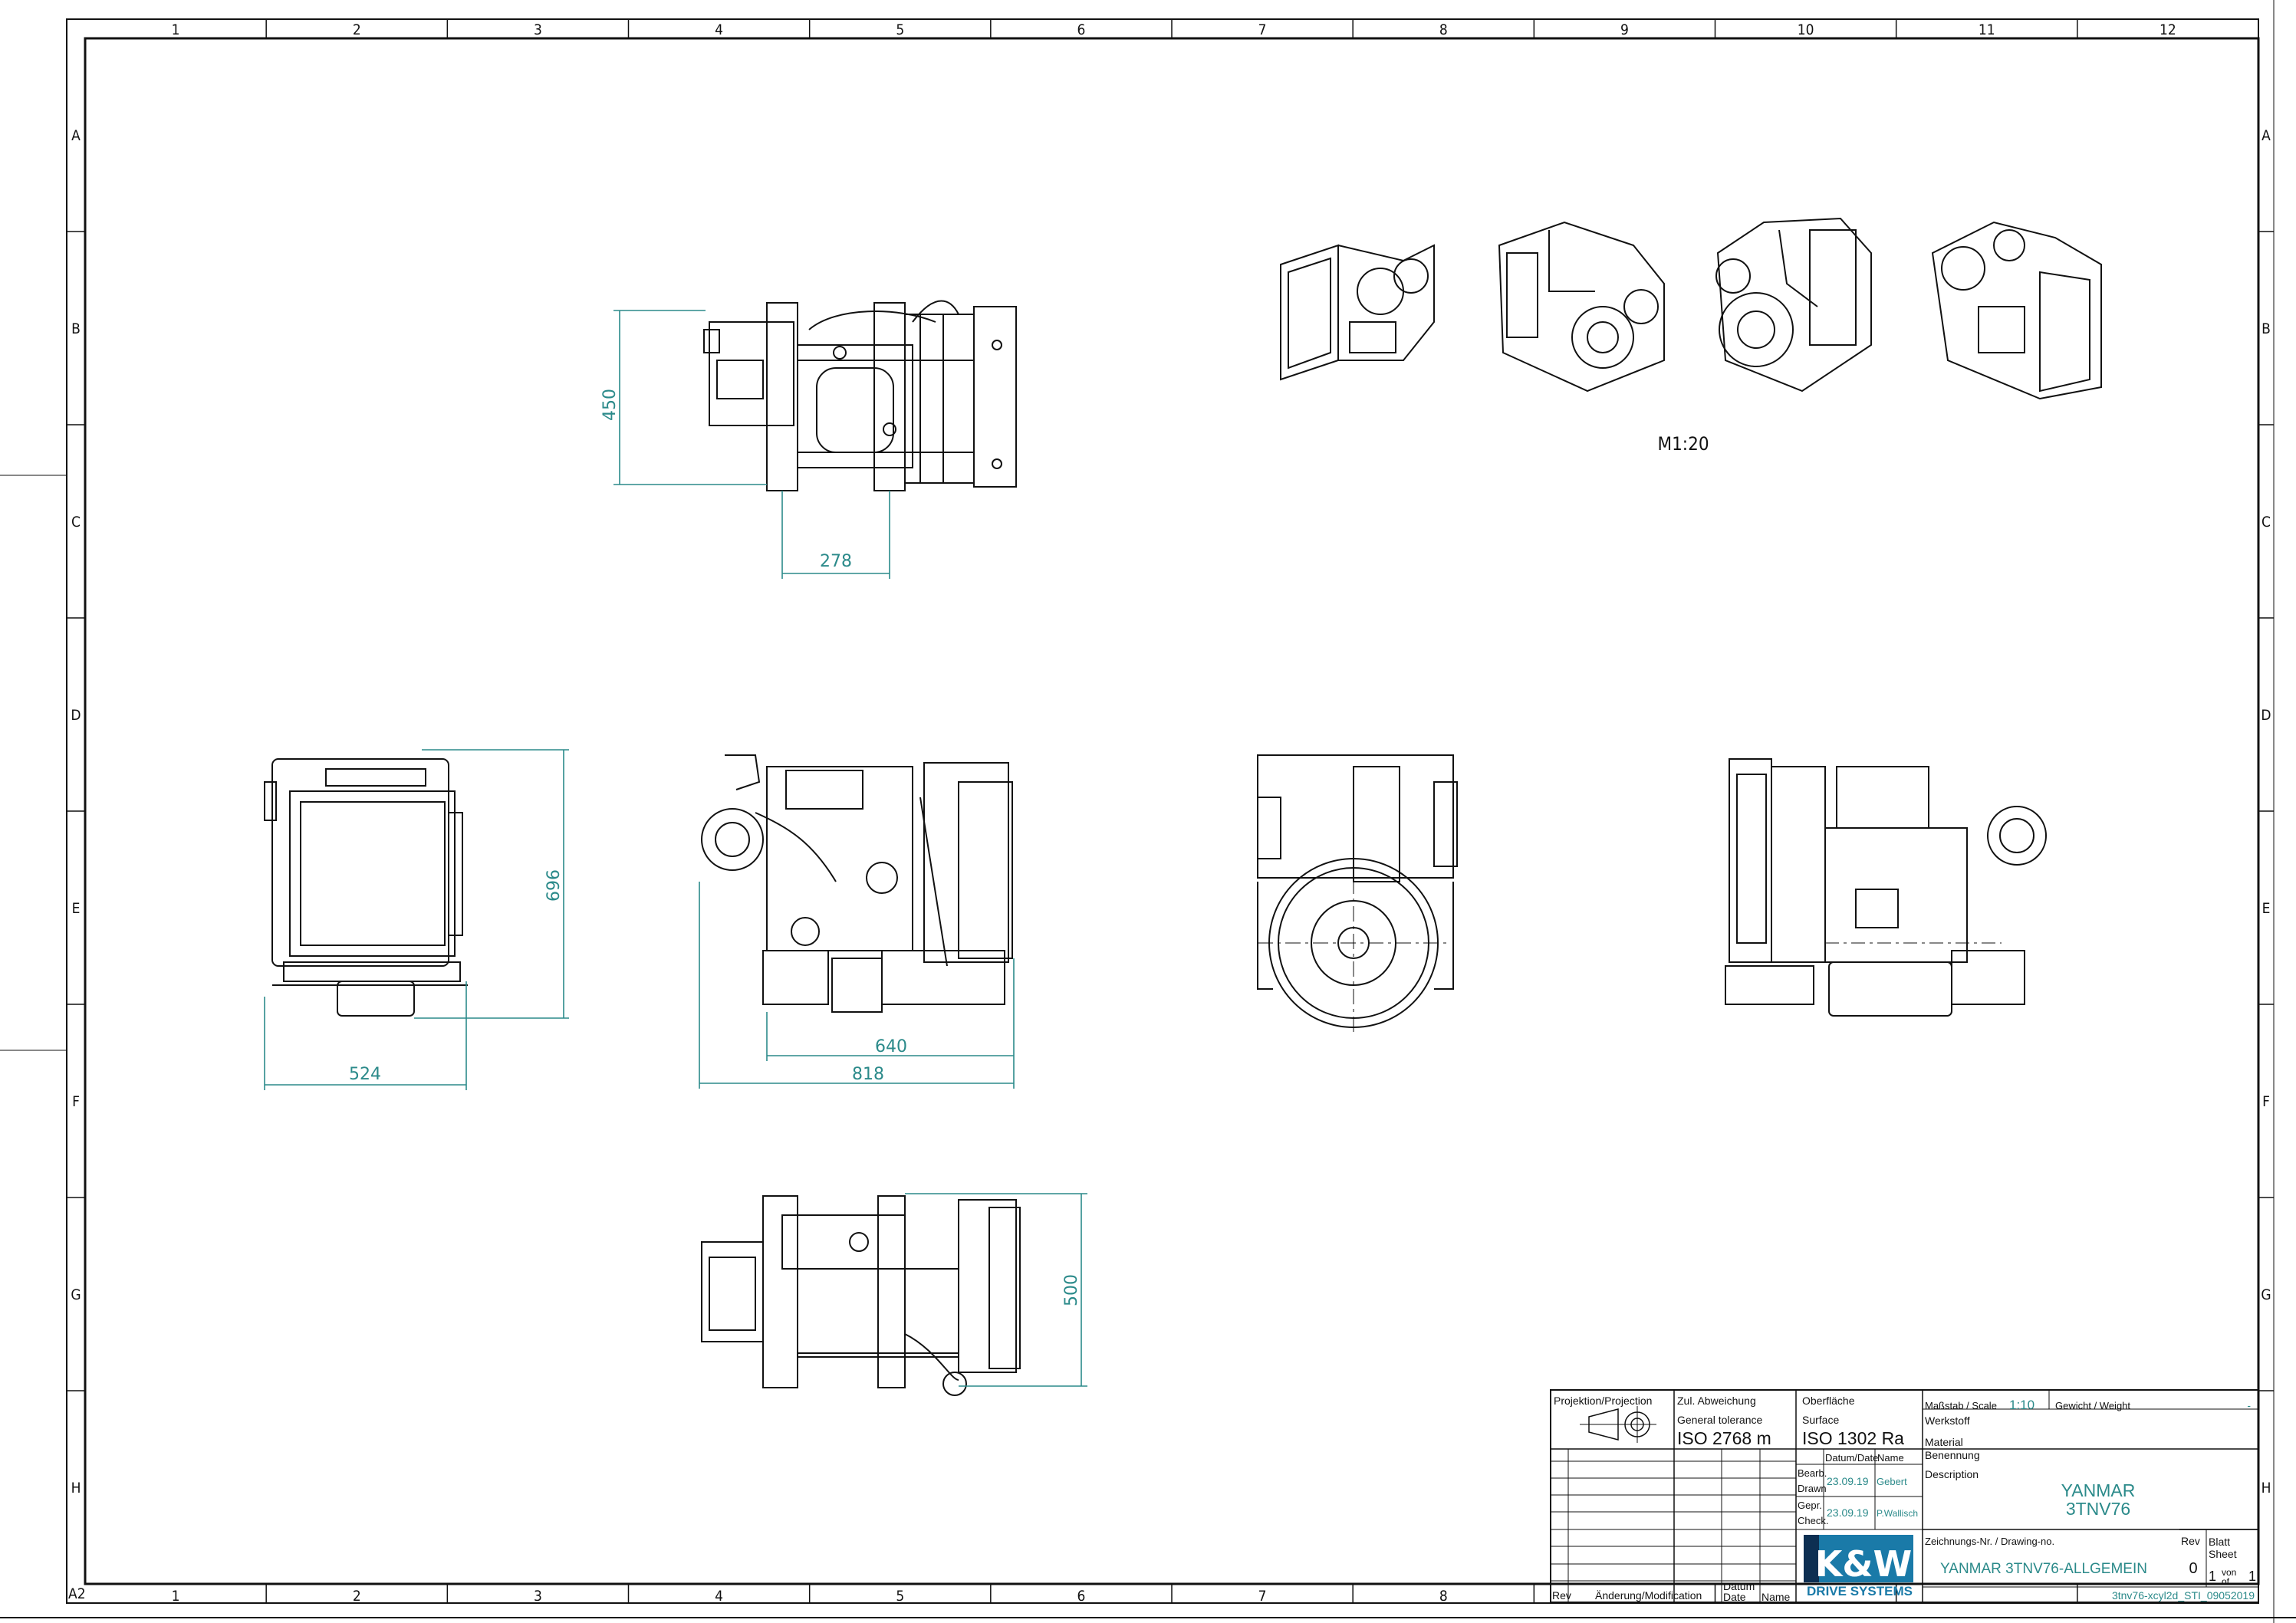 Image resolution: width=2296 pixels, height=1623 pixels. I want to click on sheet-label-de: Blatt, so click(2219, 1542).